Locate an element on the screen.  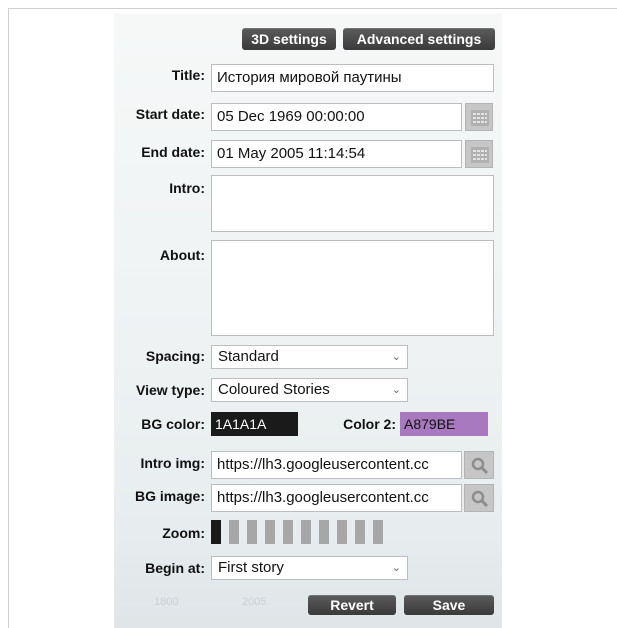
spacing-label: Spacing: is located at coordinates (175, 356).